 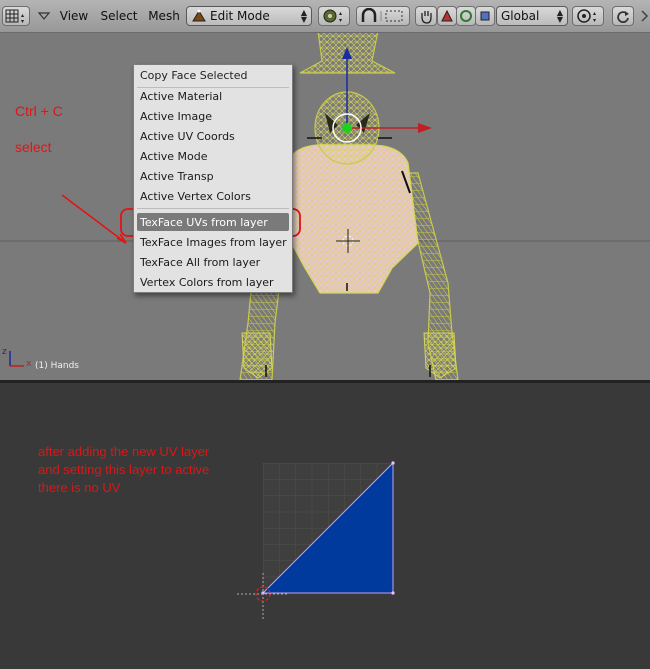 I want to click on menu-title: Copy Face Selected, so click(x=194, y=75).